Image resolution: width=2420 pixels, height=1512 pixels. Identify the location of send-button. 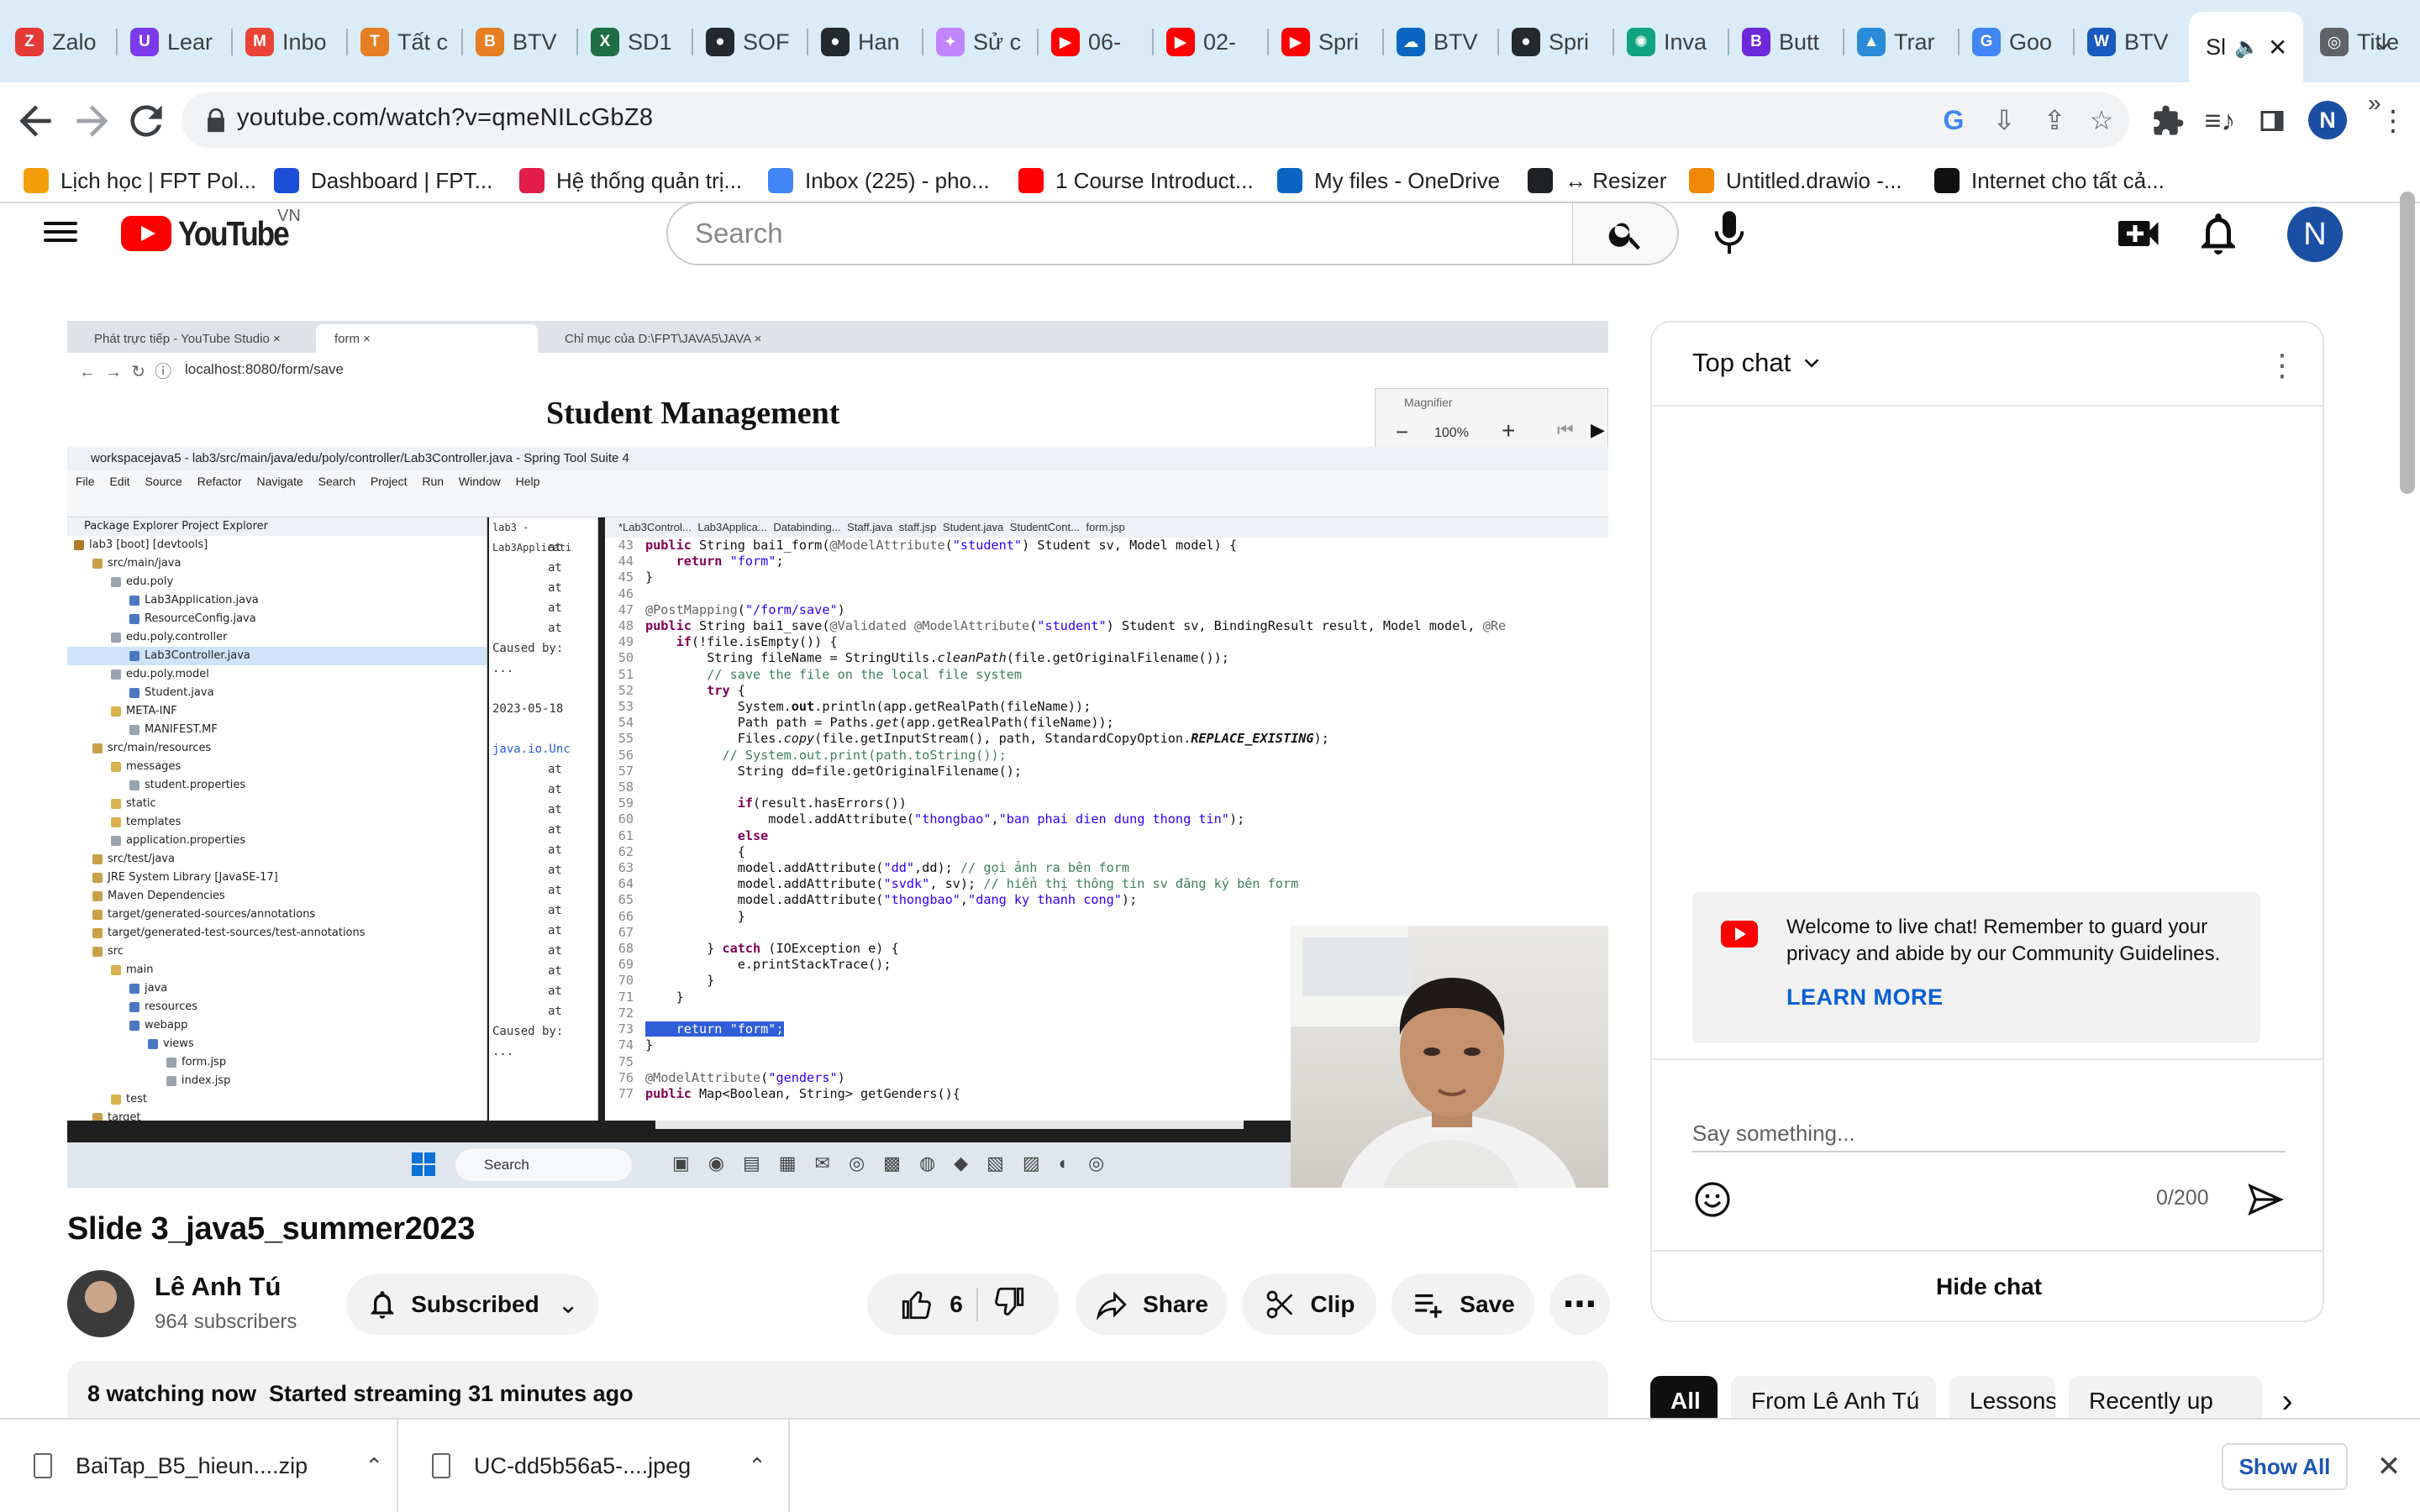
(2266, 1199).